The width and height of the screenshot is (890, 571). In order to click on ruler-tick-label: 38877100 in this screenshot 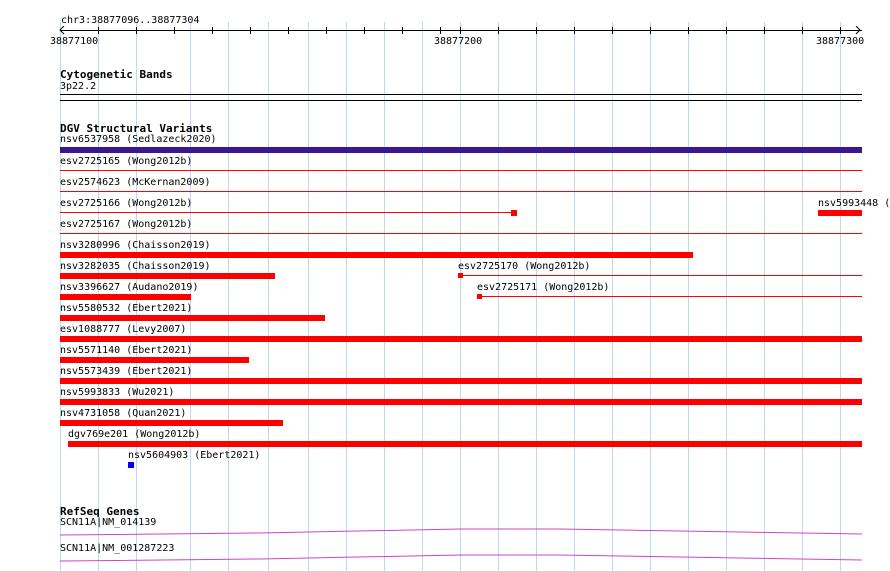, I will do `click(74, 41)`.